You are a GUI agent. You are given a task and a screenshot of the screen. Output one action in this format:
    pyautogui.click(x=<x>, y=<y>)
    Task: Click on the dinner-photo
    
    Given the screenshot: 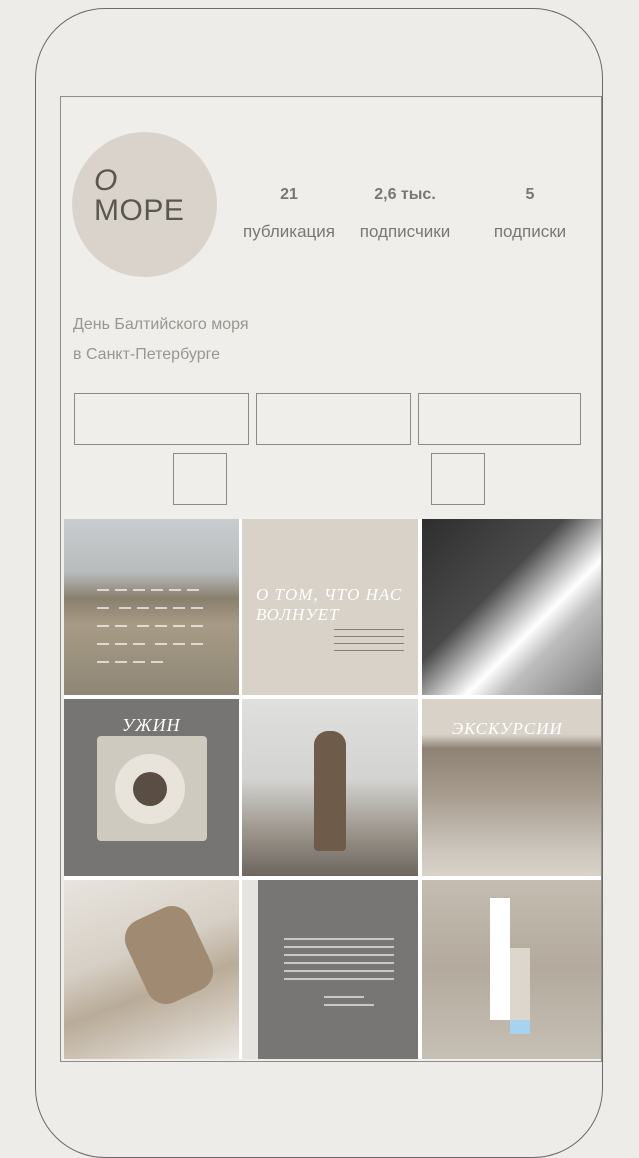 What is the action you would take?
    pyautogui.click(x=152, y=788)
    